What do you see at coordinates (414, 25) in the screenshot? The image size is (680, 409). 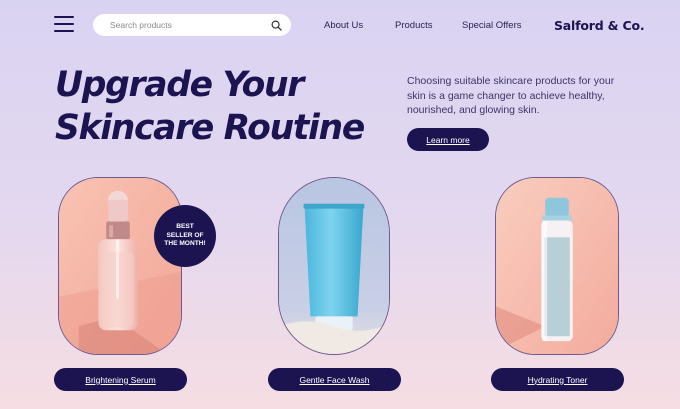 I see `nav-products: Products` at bounding box center [414, 25].